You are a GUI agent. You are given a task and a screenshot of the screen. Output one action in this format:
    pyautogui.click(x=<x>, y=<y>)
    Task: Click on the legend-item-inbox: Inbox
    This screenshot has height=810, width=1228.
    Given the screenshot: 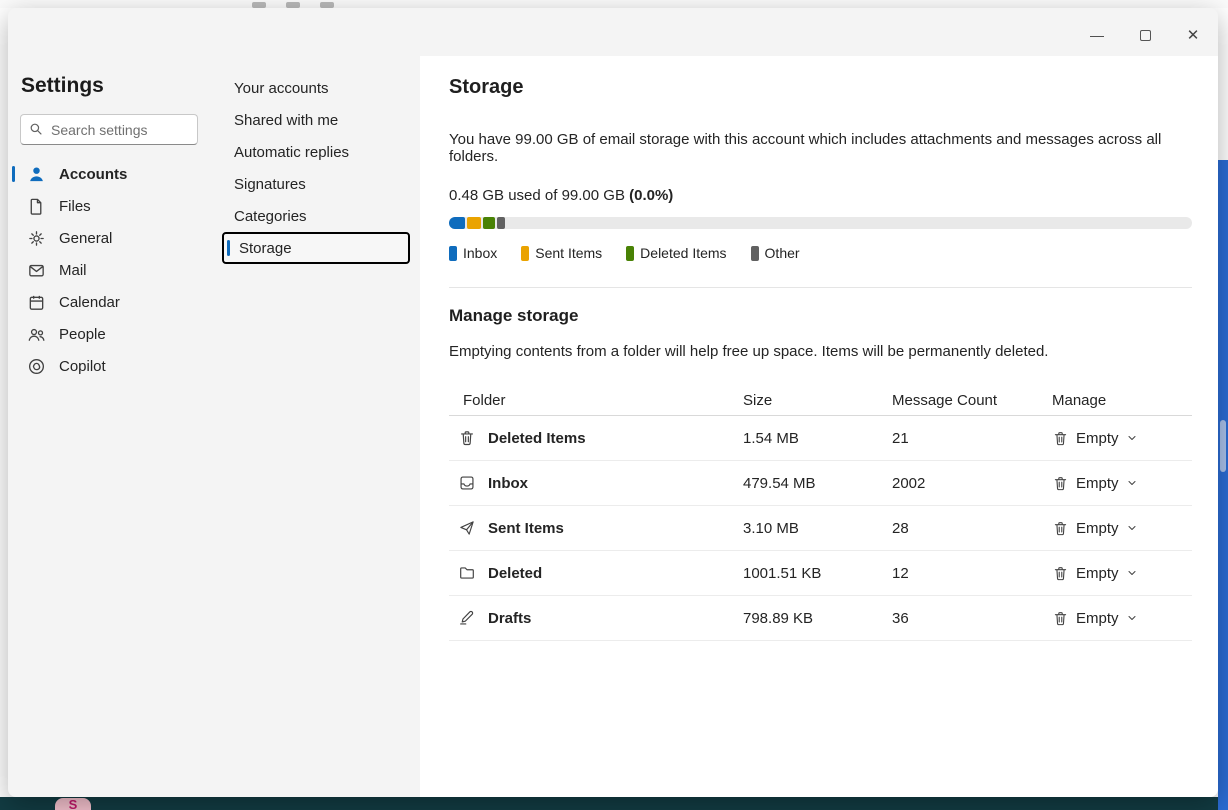 What is the action you would take?
    pyautogui.click(x=473, y=253)
    